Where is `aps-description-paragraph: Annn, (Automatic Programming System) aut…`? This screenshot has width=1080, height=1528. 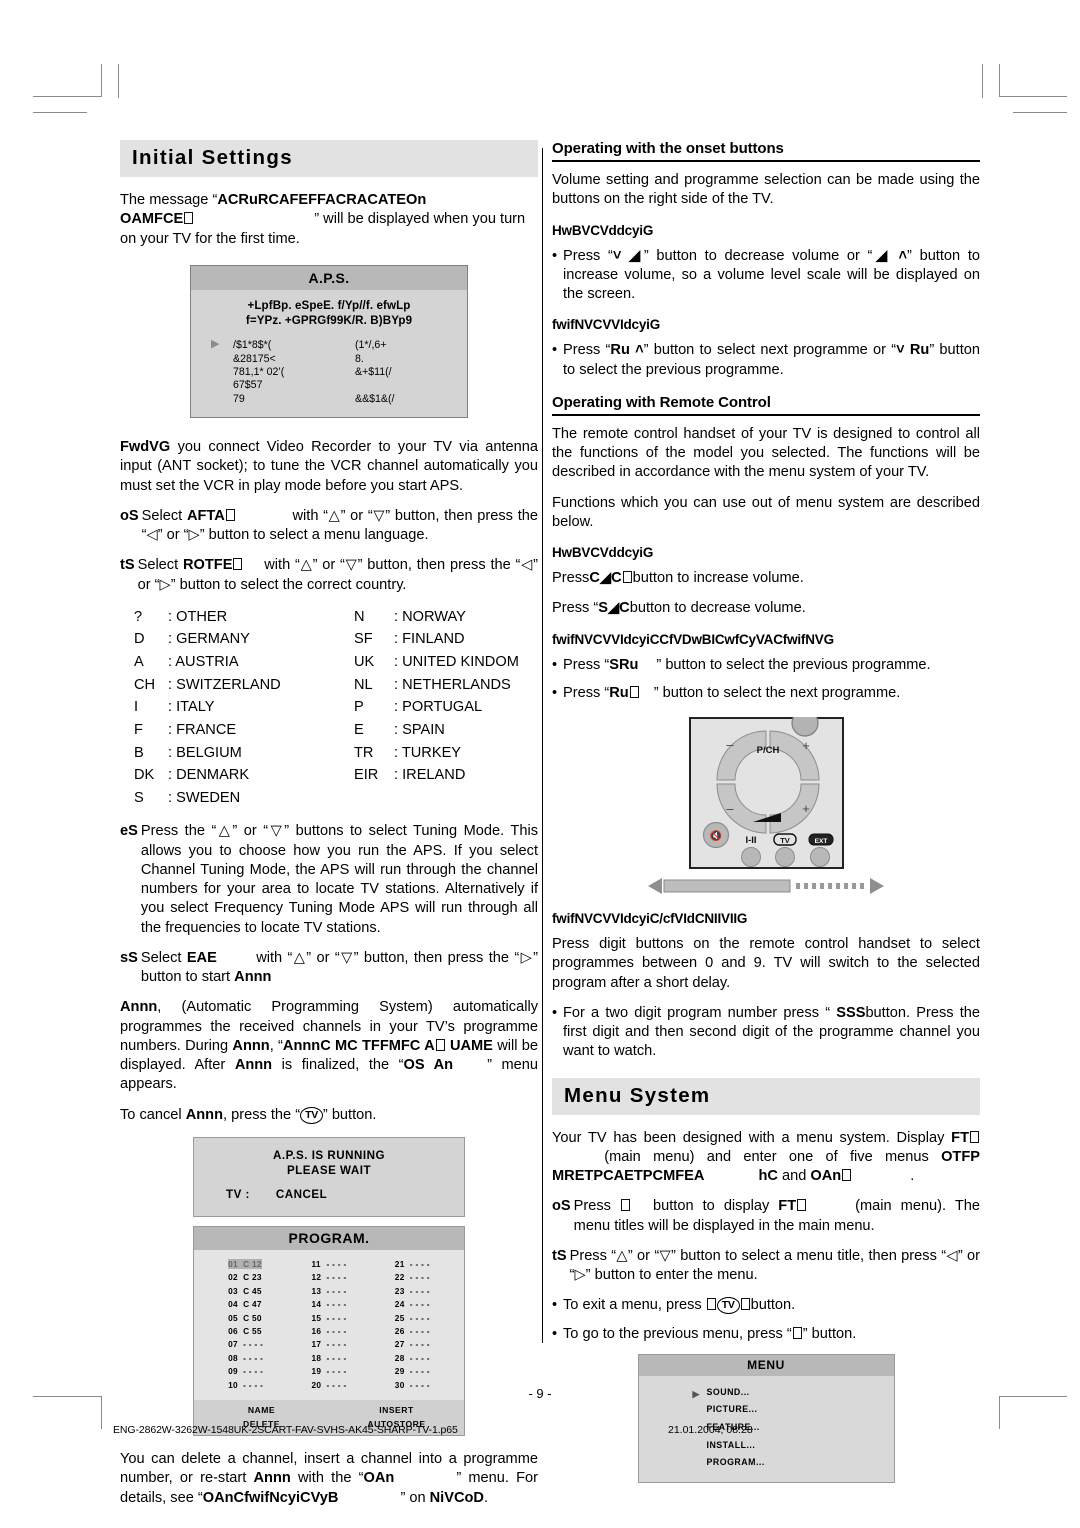
aps-description-paragraph: Annn, (Automatic Programming System) aut… is located at coordinates (329, 1046).